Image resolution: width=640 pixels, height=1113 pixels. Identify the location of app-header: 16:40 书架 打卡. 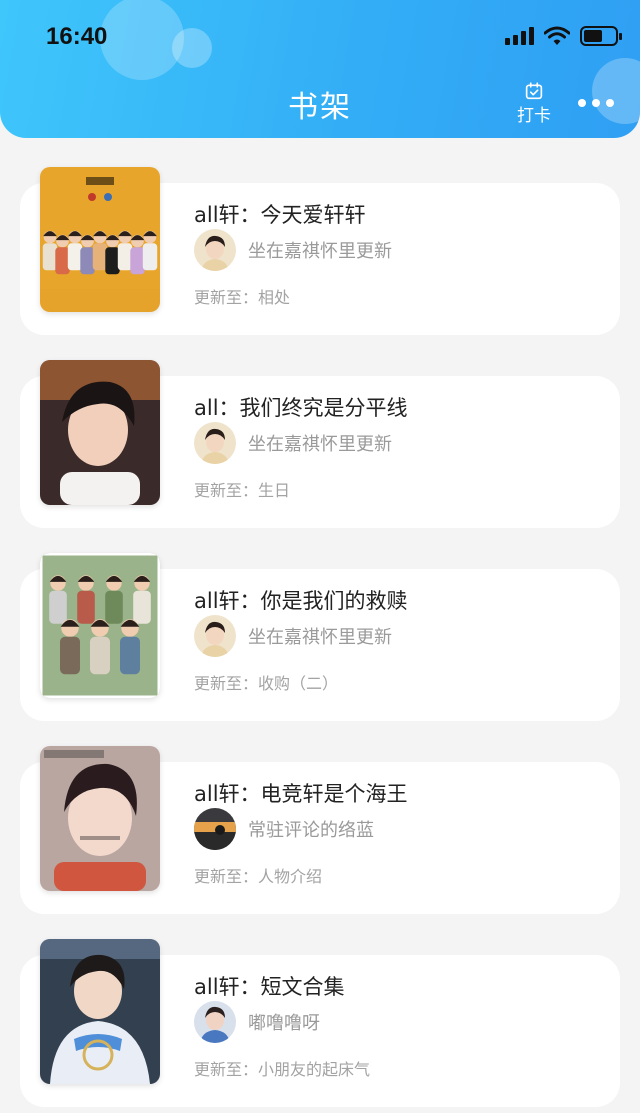
(320, 69).